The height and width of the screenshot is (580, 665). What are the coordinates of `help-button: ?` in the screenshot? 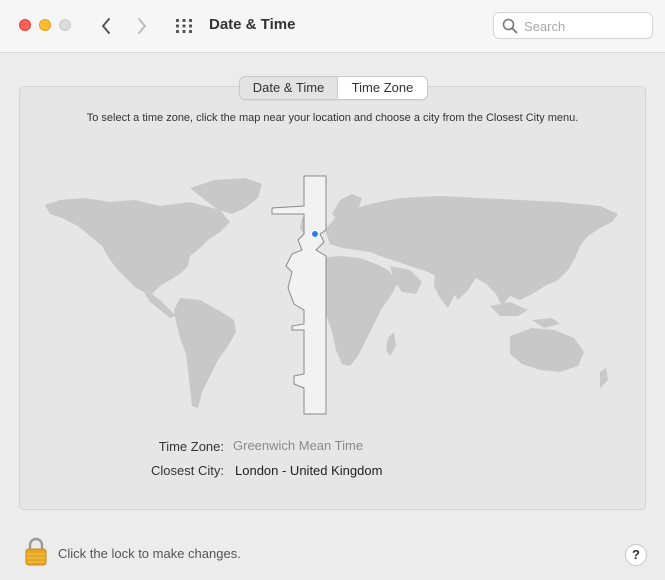 It's located at (636, 555).